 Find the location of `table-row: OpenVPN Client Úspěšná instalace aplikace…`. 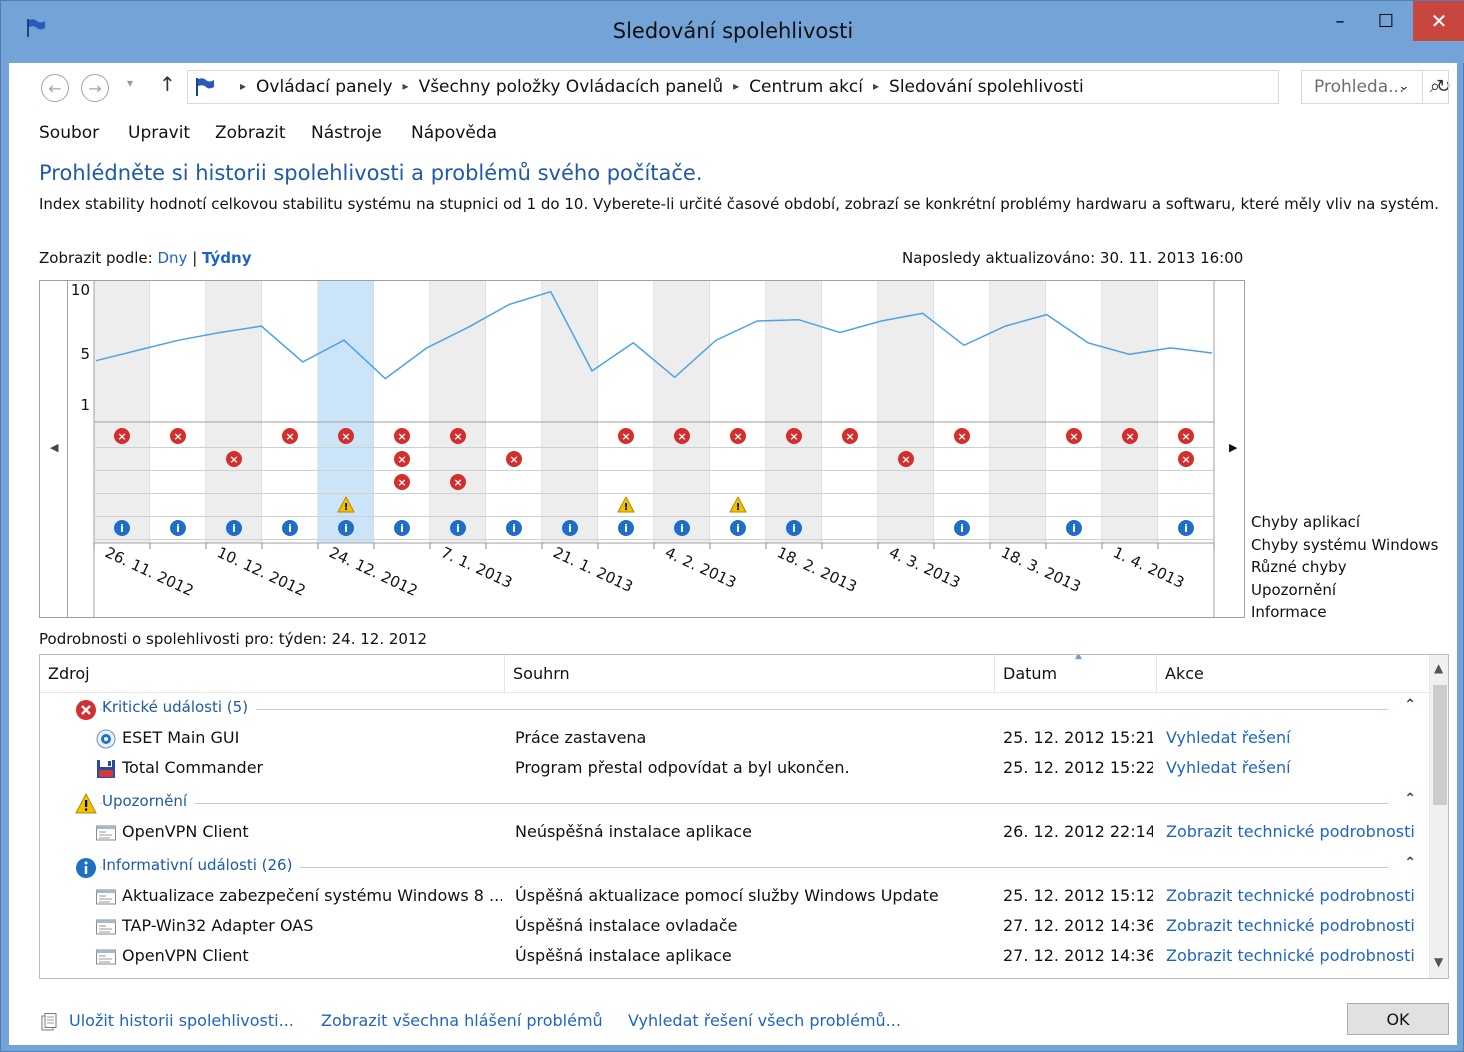

table-row: OpenVPN Client Úspěšná instalace aplikace… is located at coordinates (734, 957).